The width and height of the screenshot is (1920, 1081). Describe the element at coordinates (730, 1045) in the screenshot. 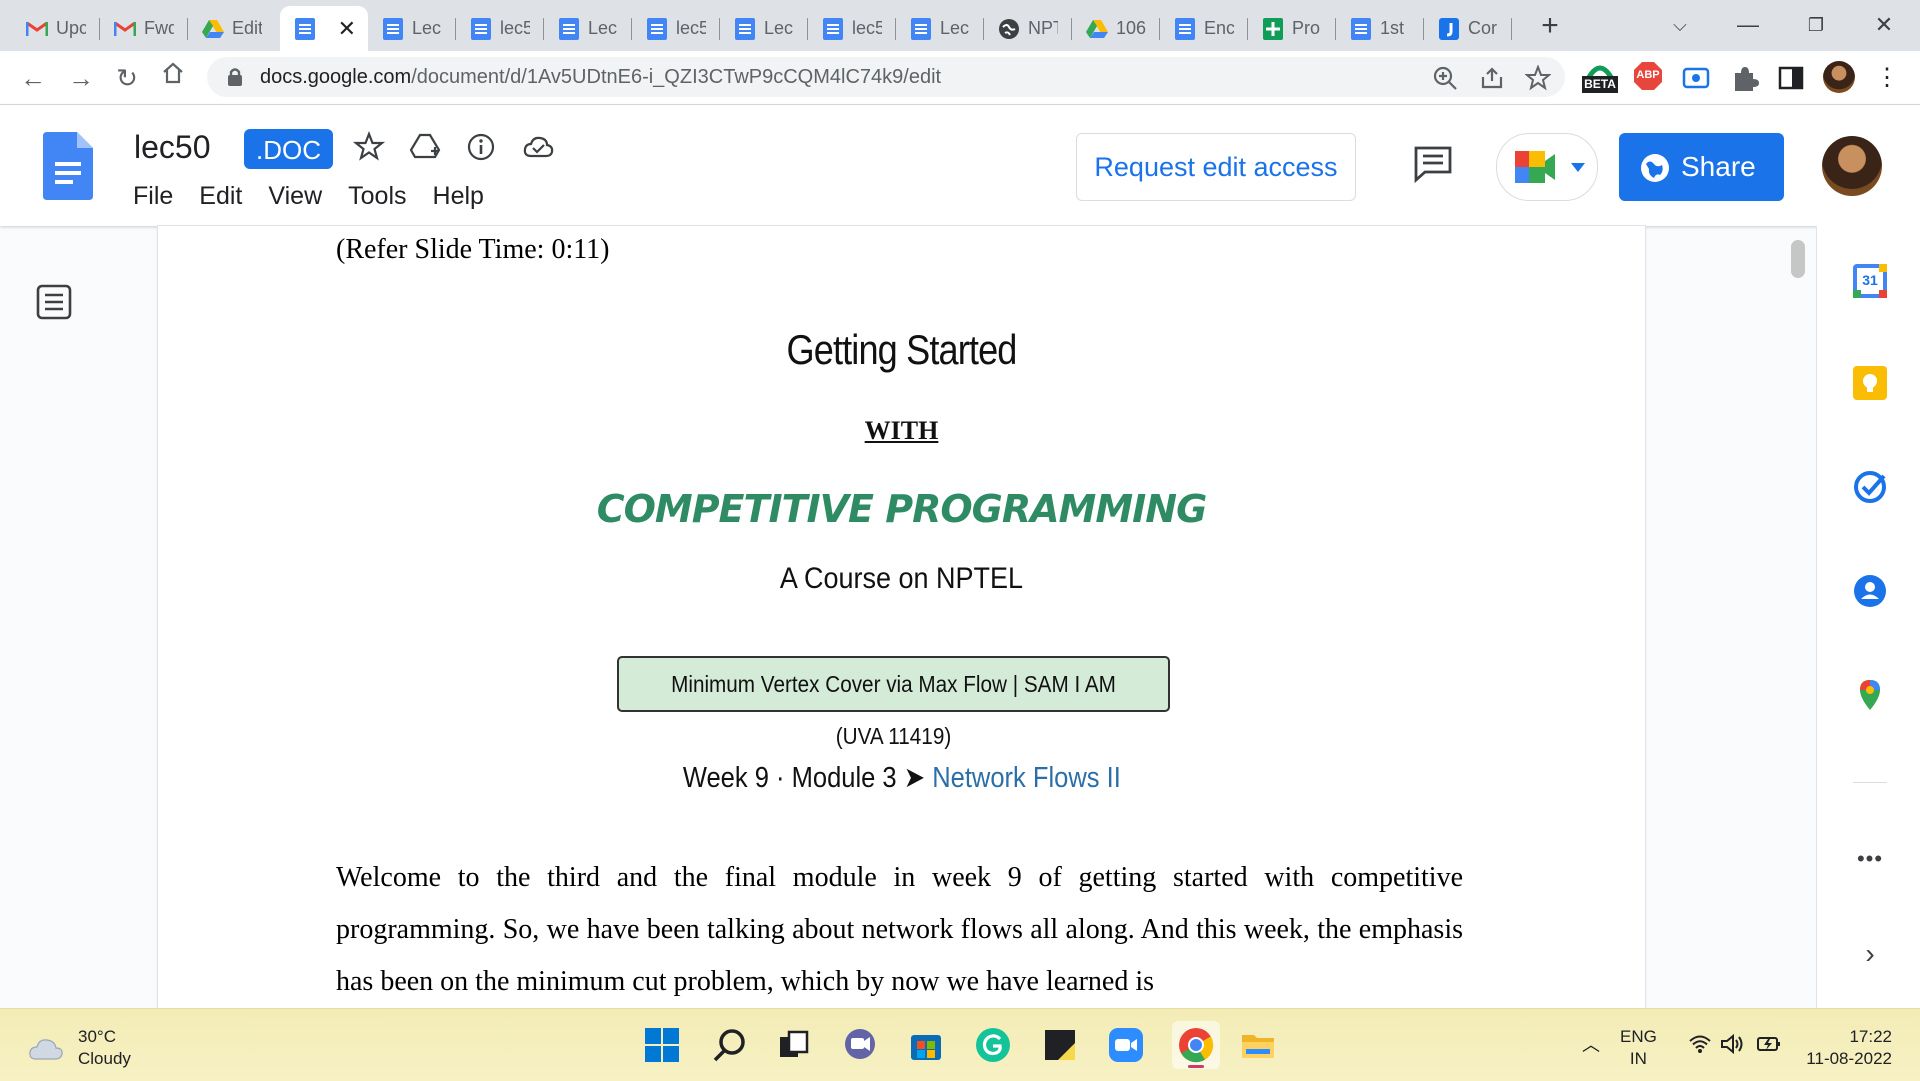

I see `search-icon` at that location.